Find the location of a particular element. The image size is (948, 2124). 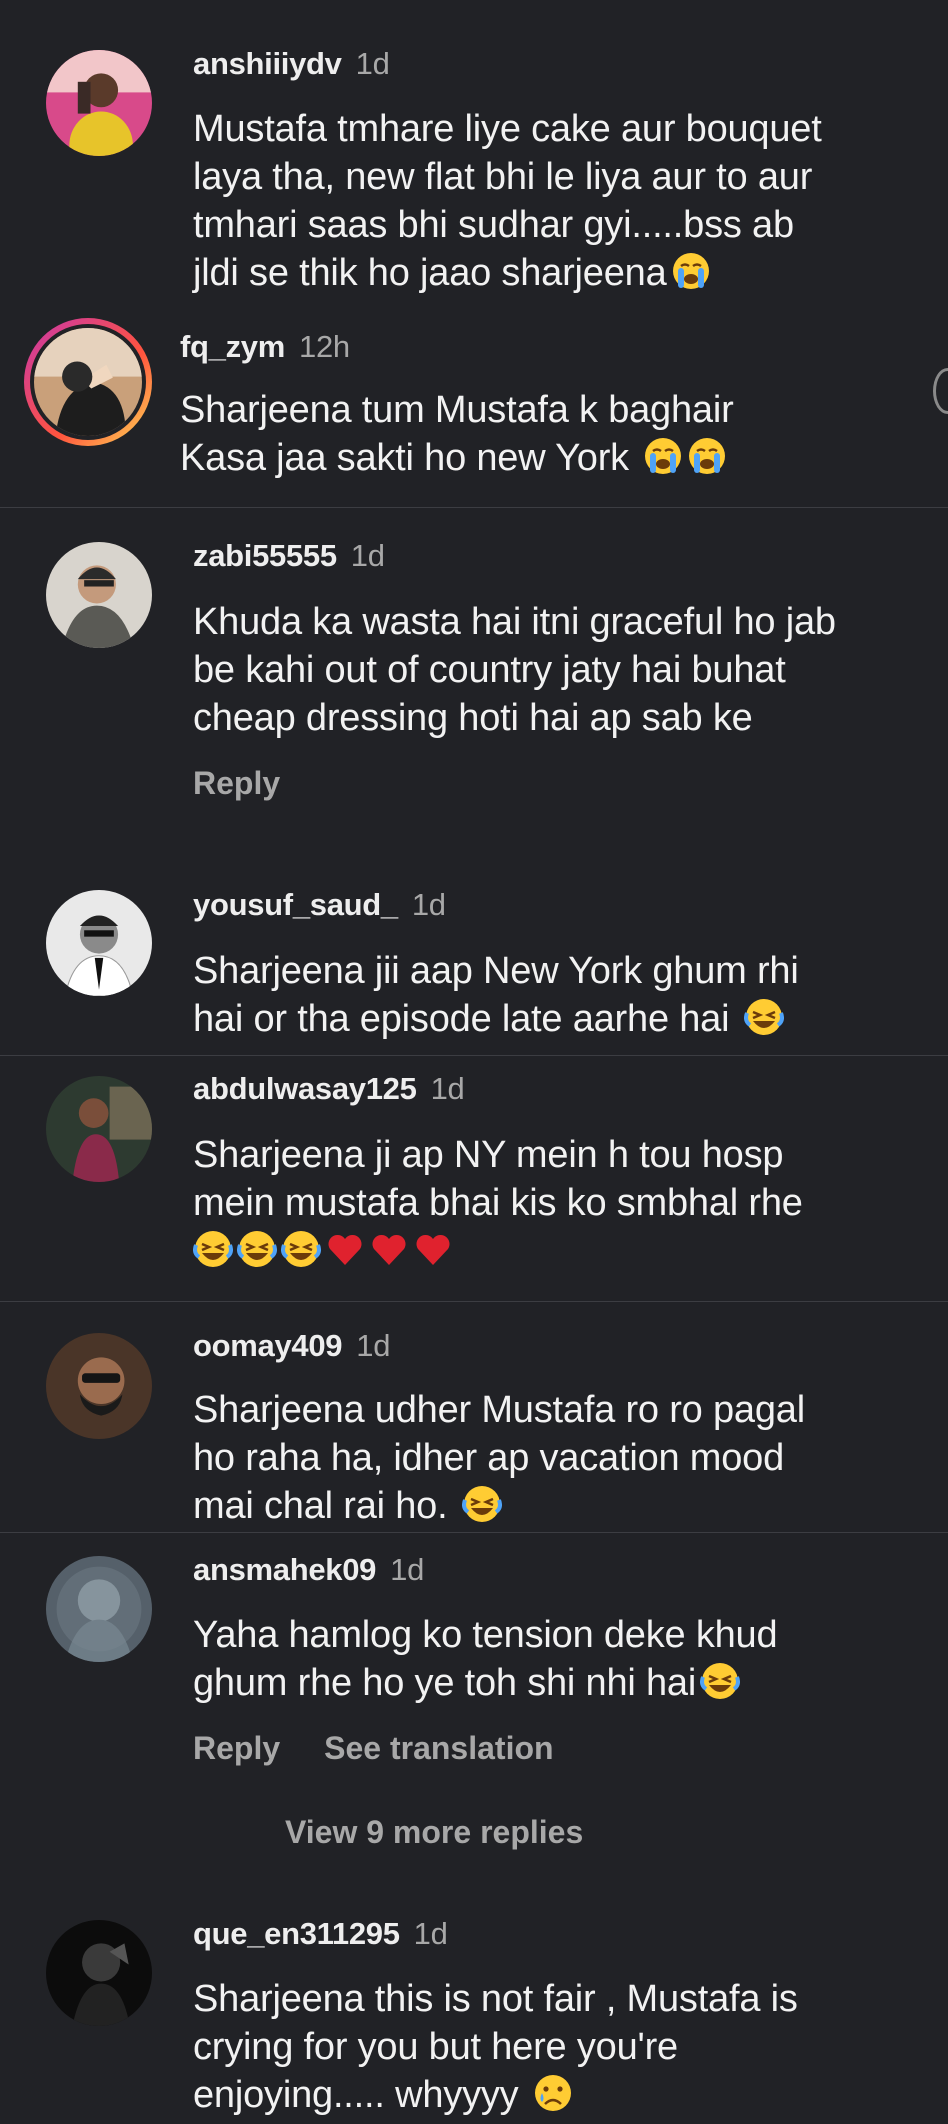

view-more-replies-button: View 9 more replies is located at coordinates (434, 1832).